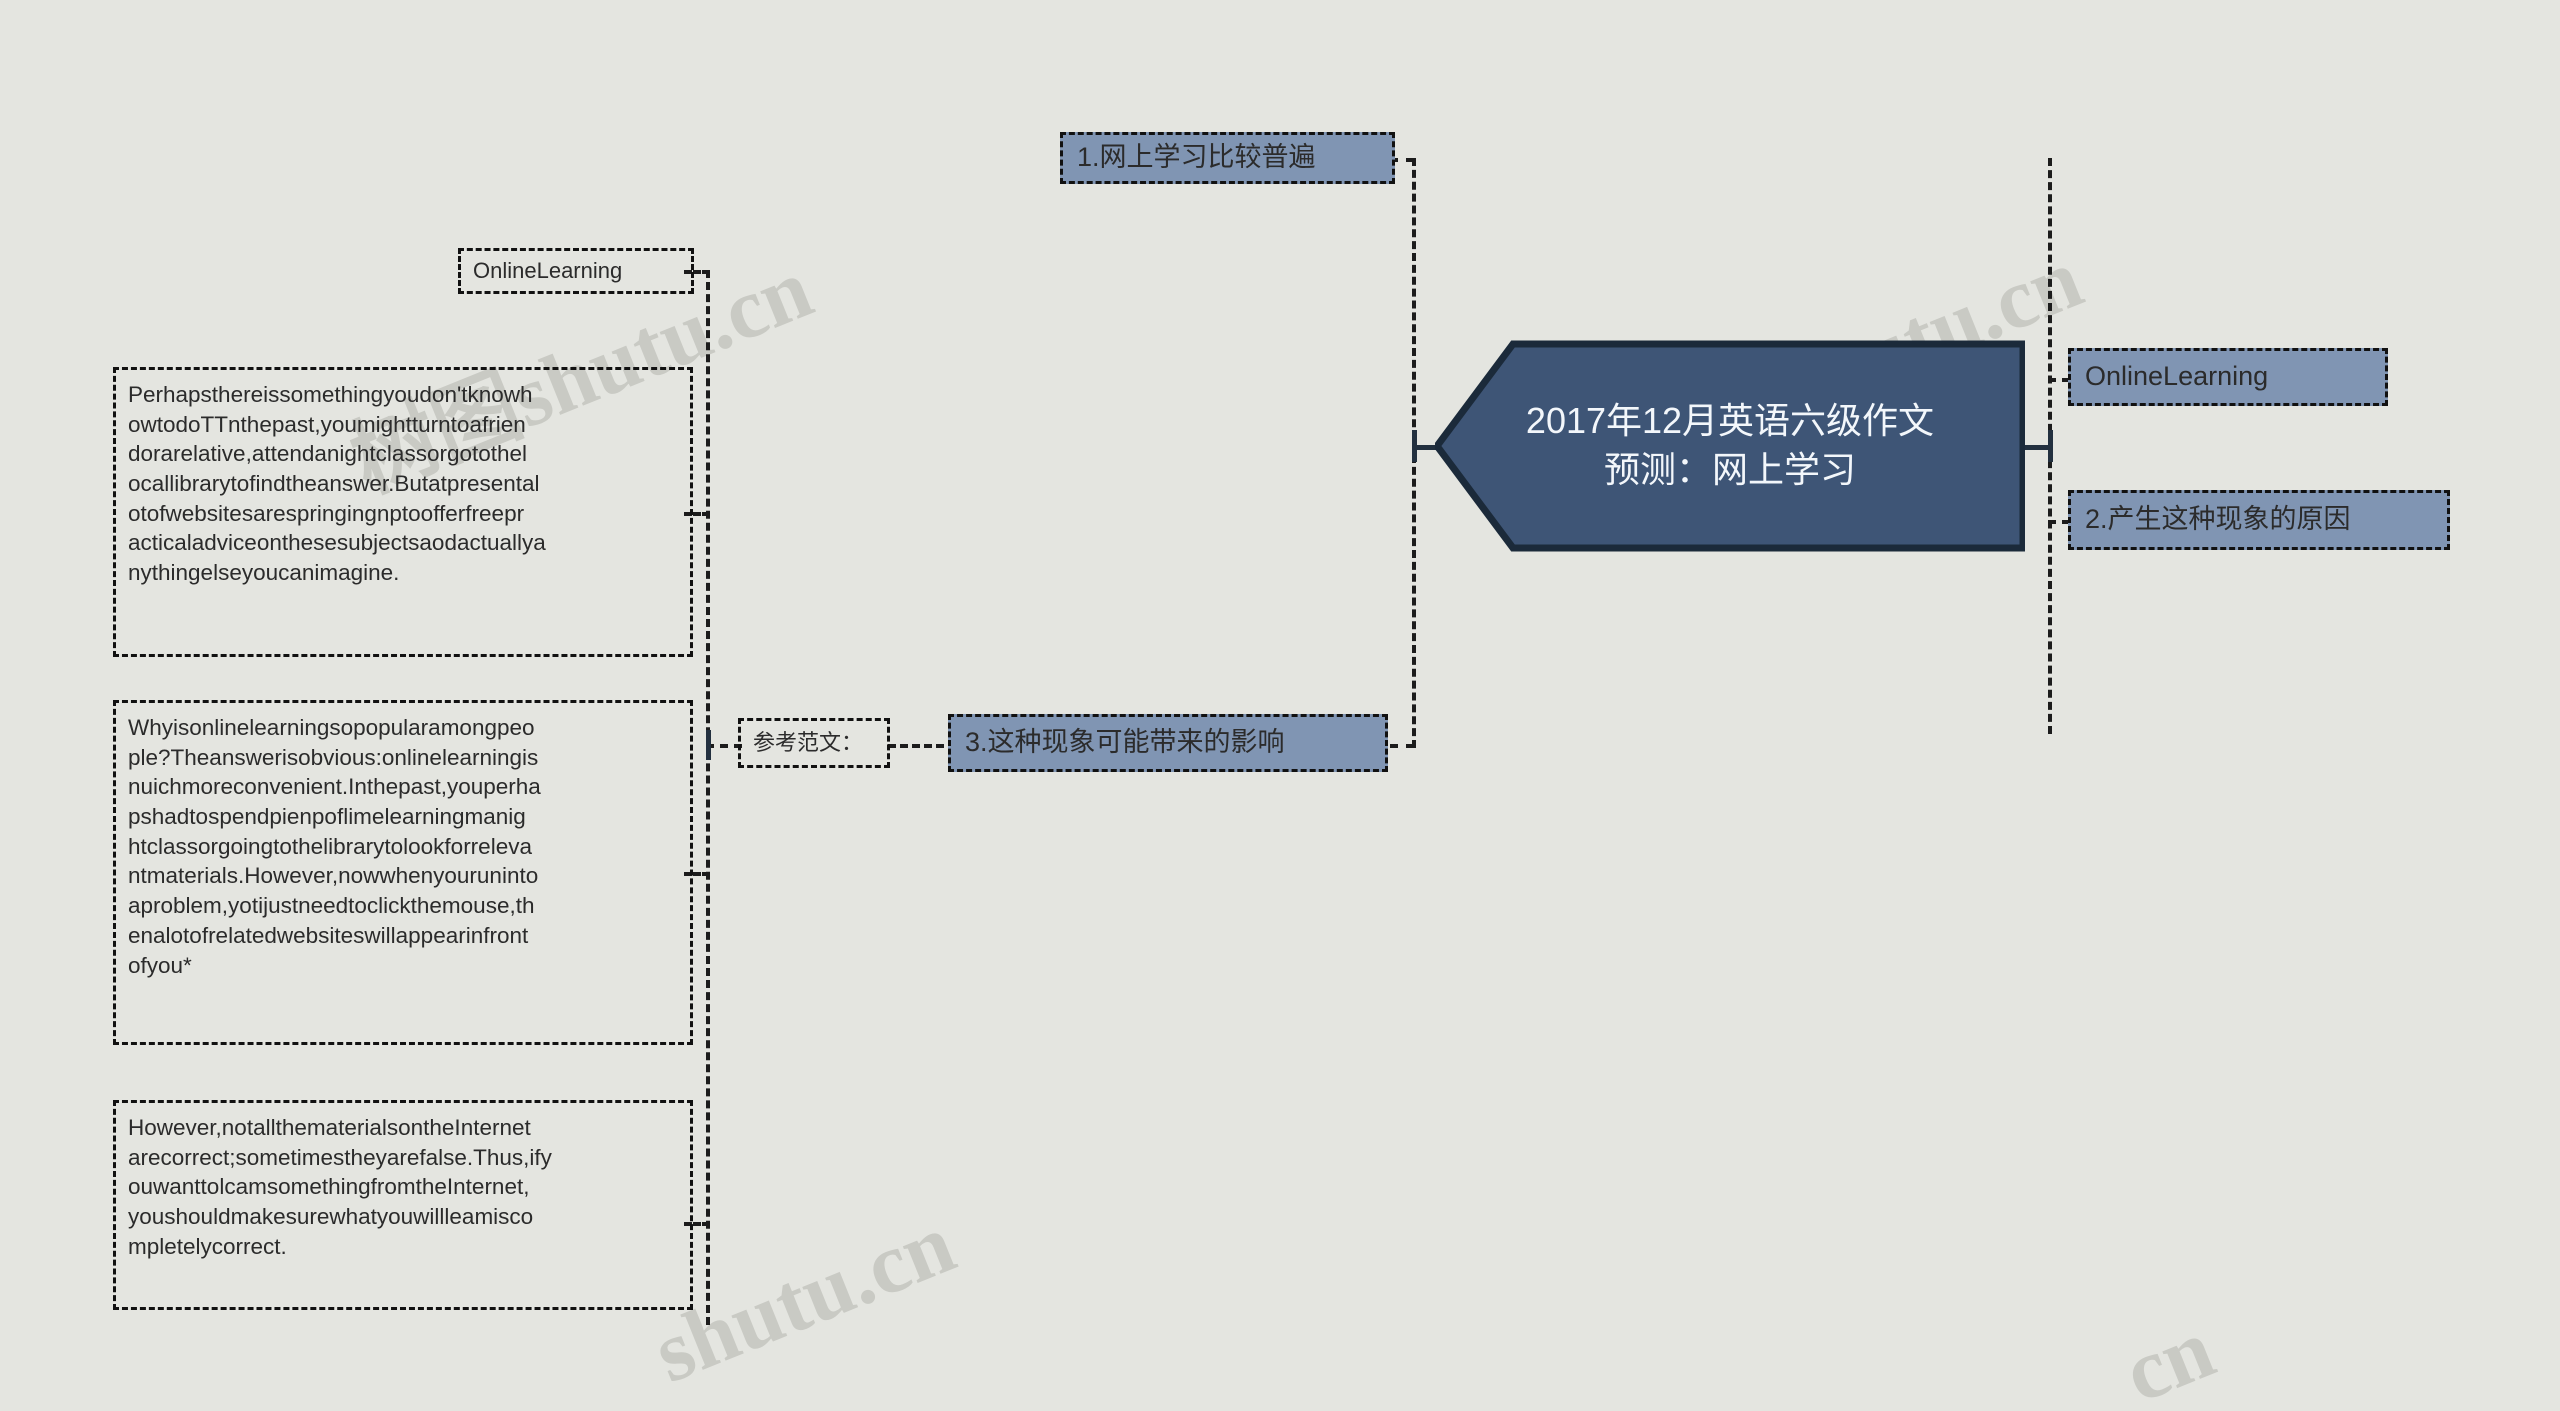 This screenshot has width=2560, height=1411. What do you see at coordinates (1414, 446) in the screenshot?
I see `connector-left-cap` at bounding box center [1414, 446].